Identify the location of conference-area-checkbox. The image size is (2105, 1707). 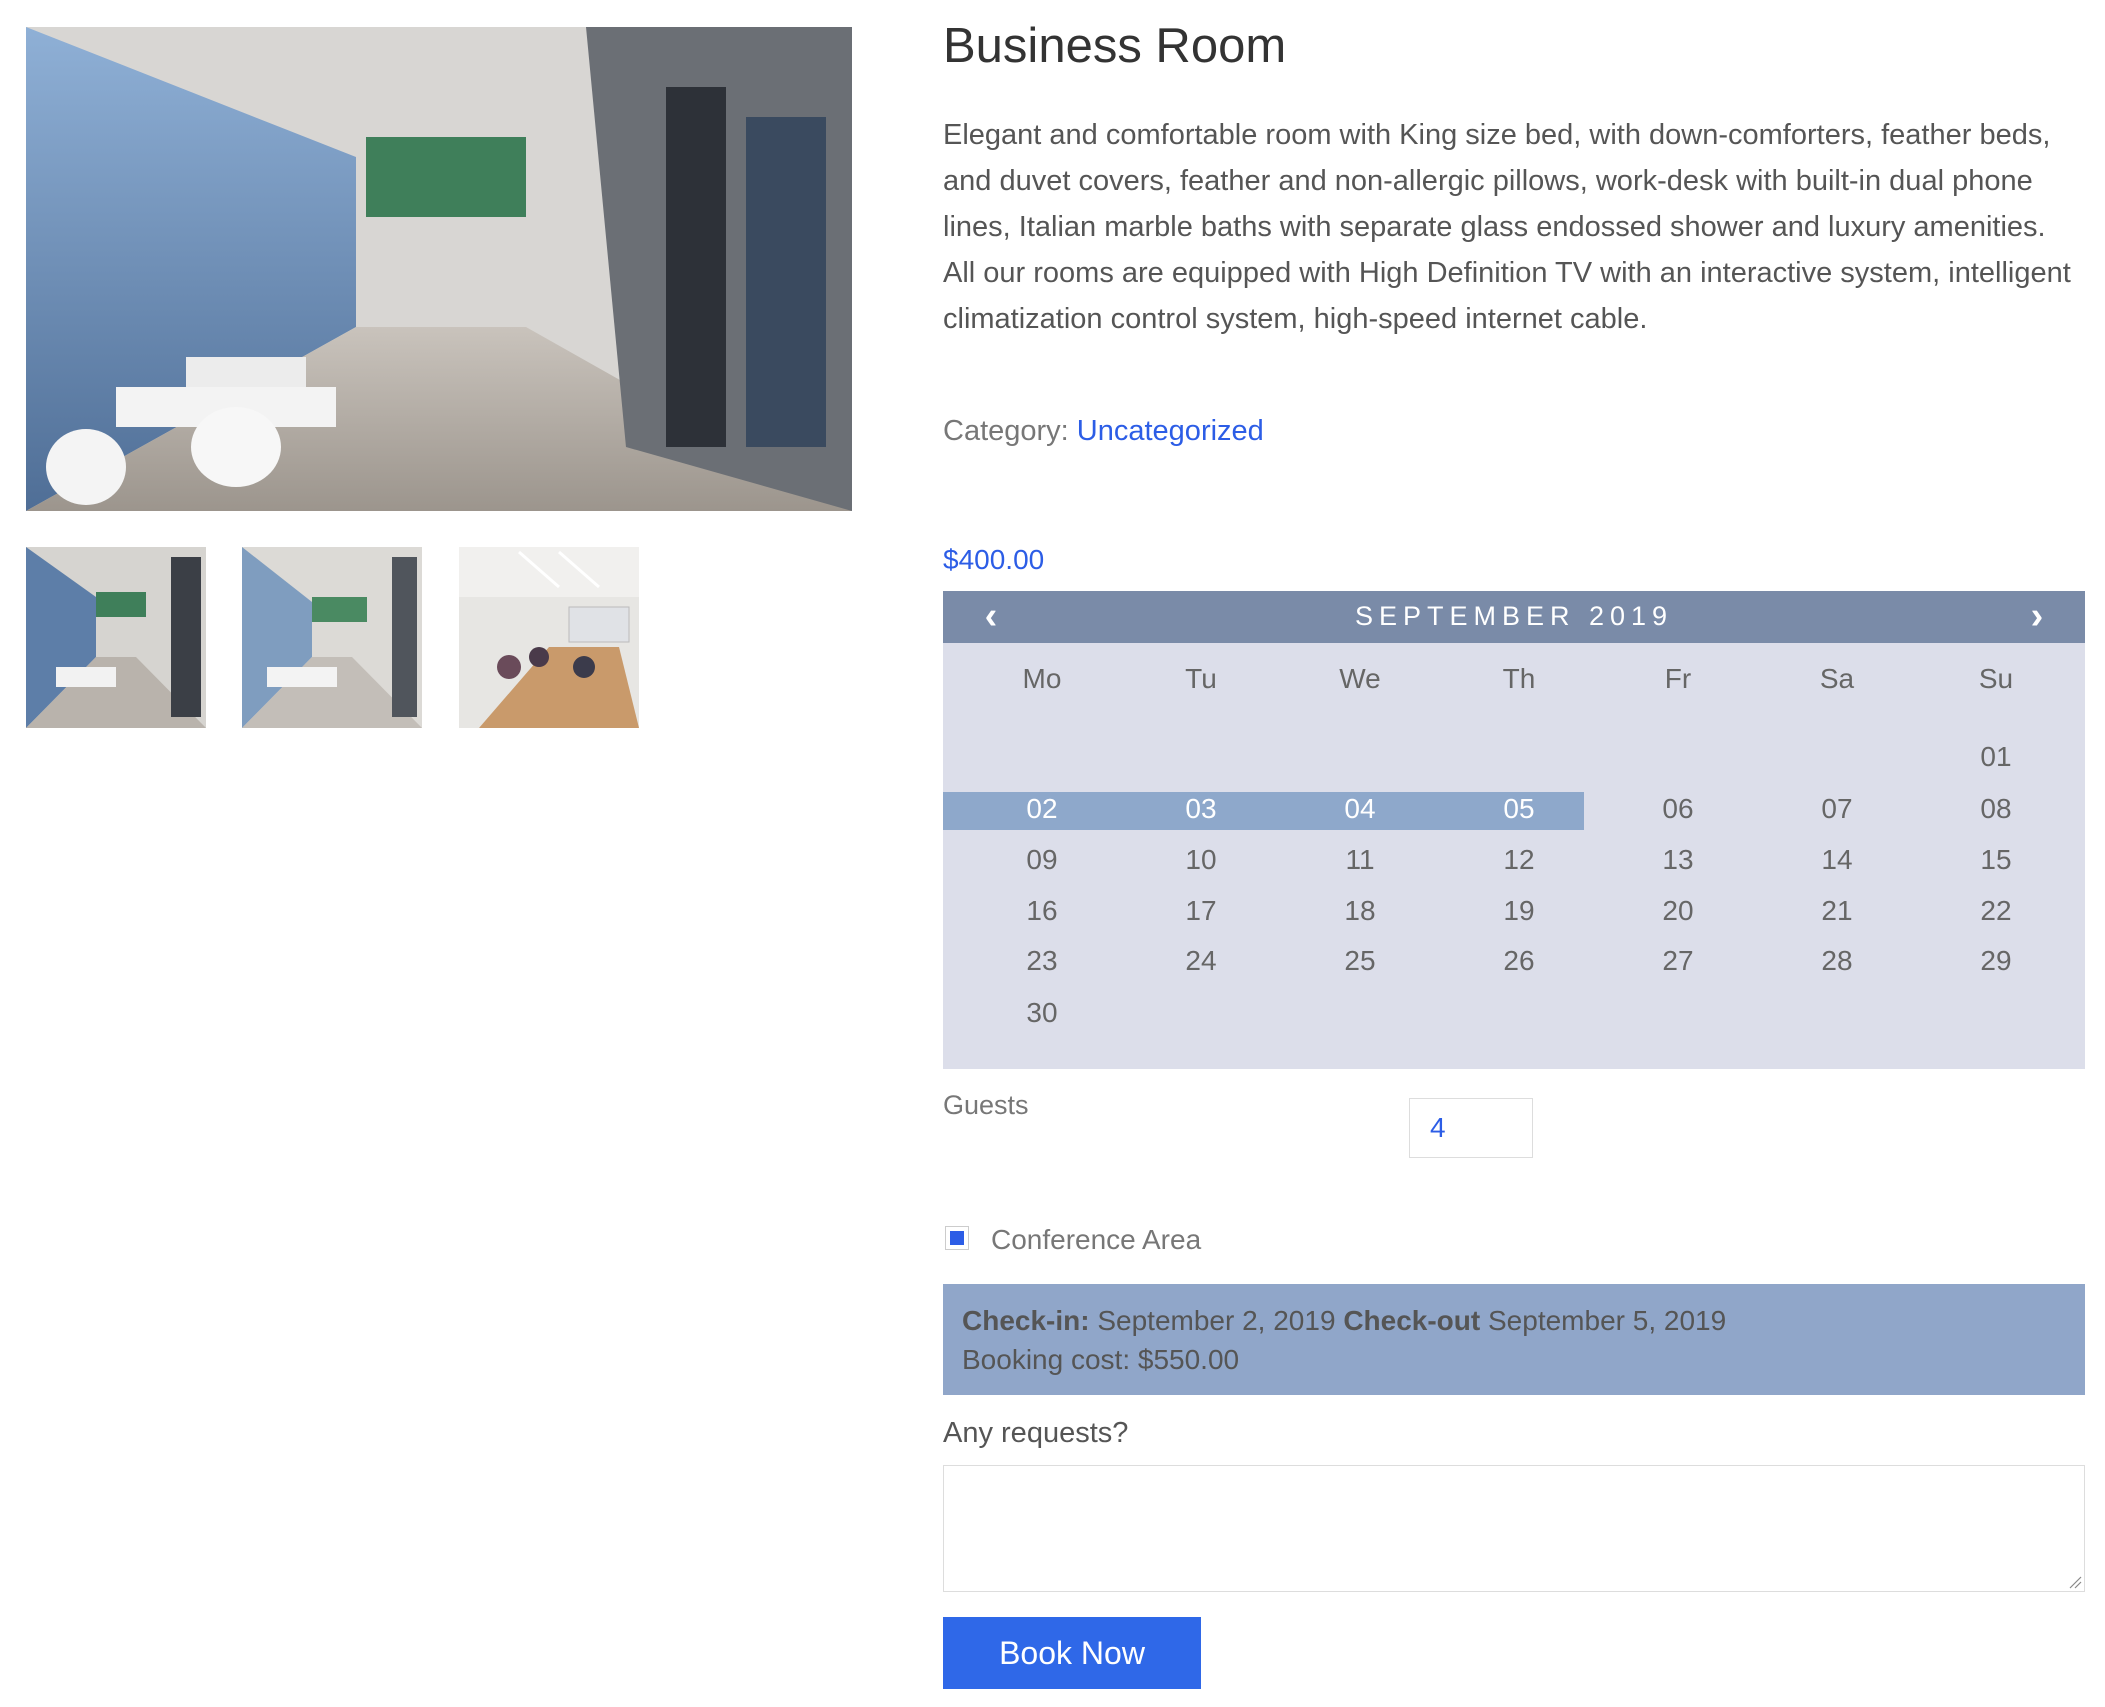
(957, 1238).